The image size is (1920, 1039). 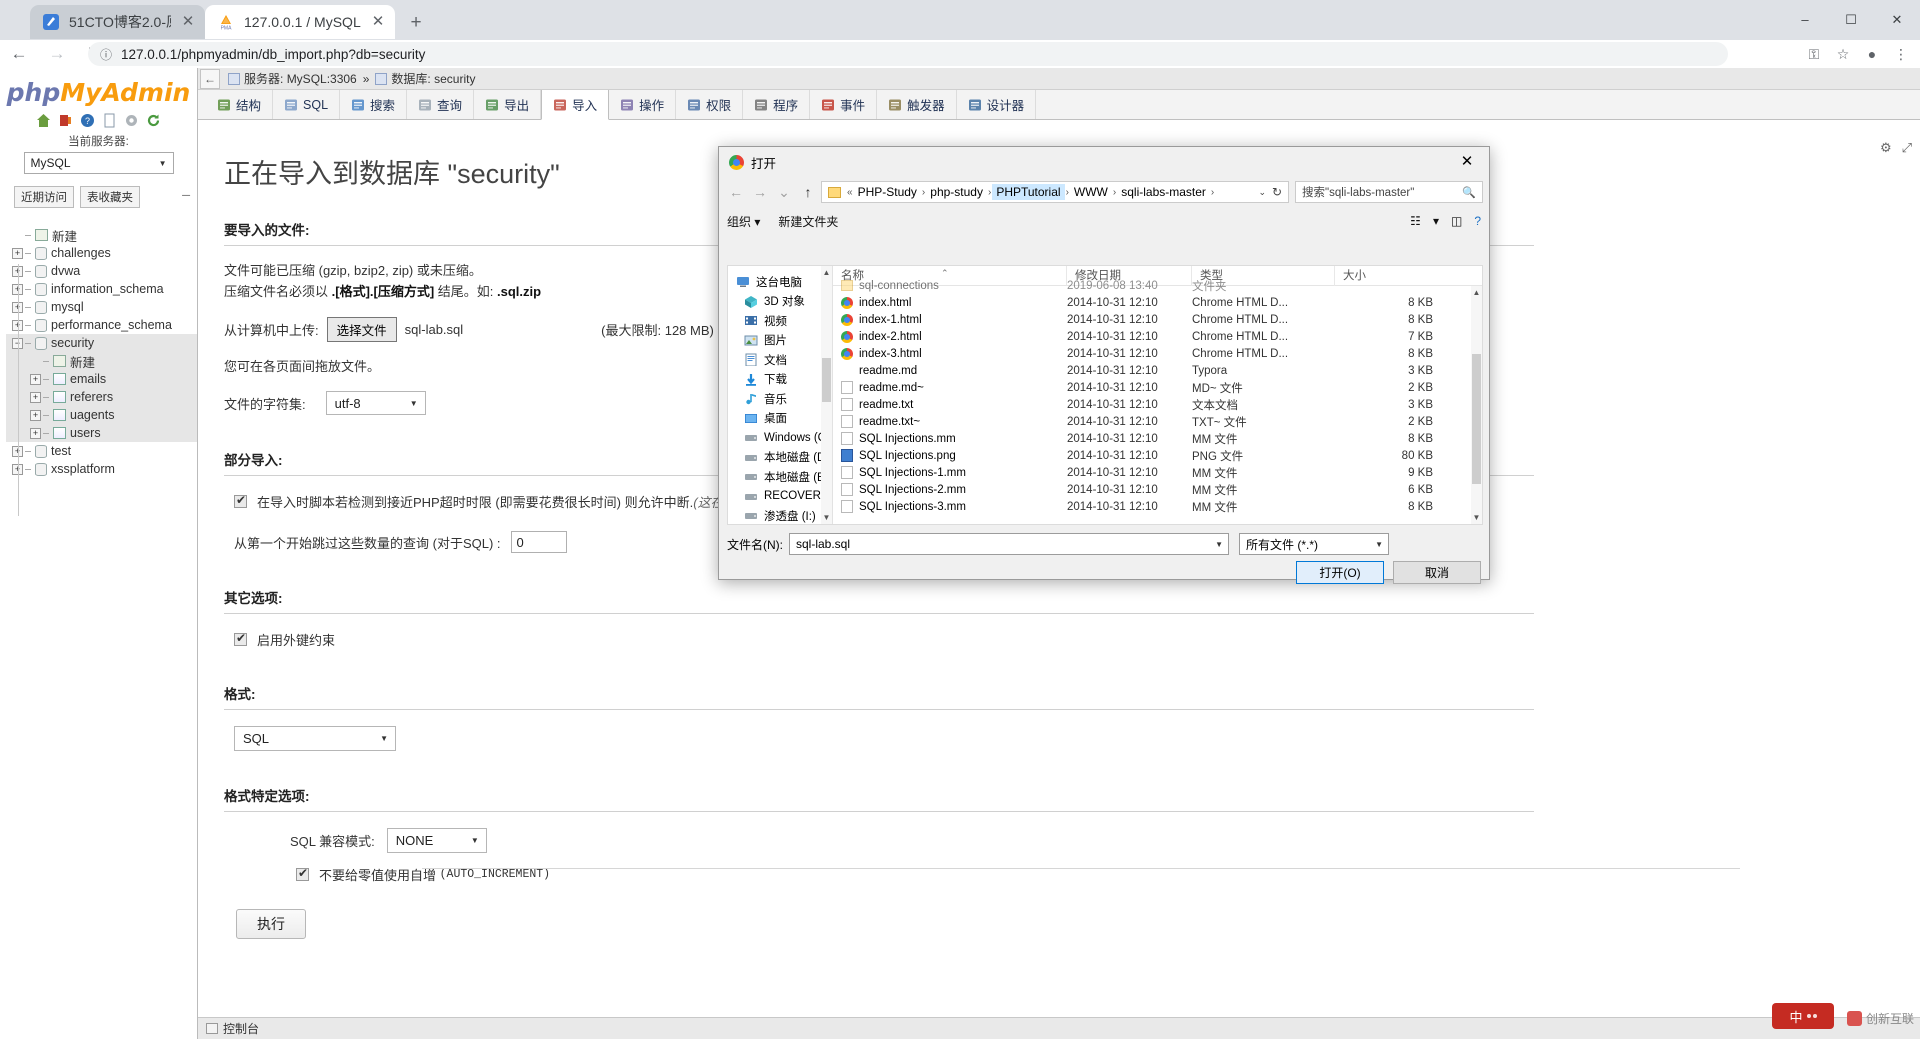 What do you see at coordinates (98, 163) in the screenshot?
I see `server-select: MySQL ▼` at bounding box center [98, 163].